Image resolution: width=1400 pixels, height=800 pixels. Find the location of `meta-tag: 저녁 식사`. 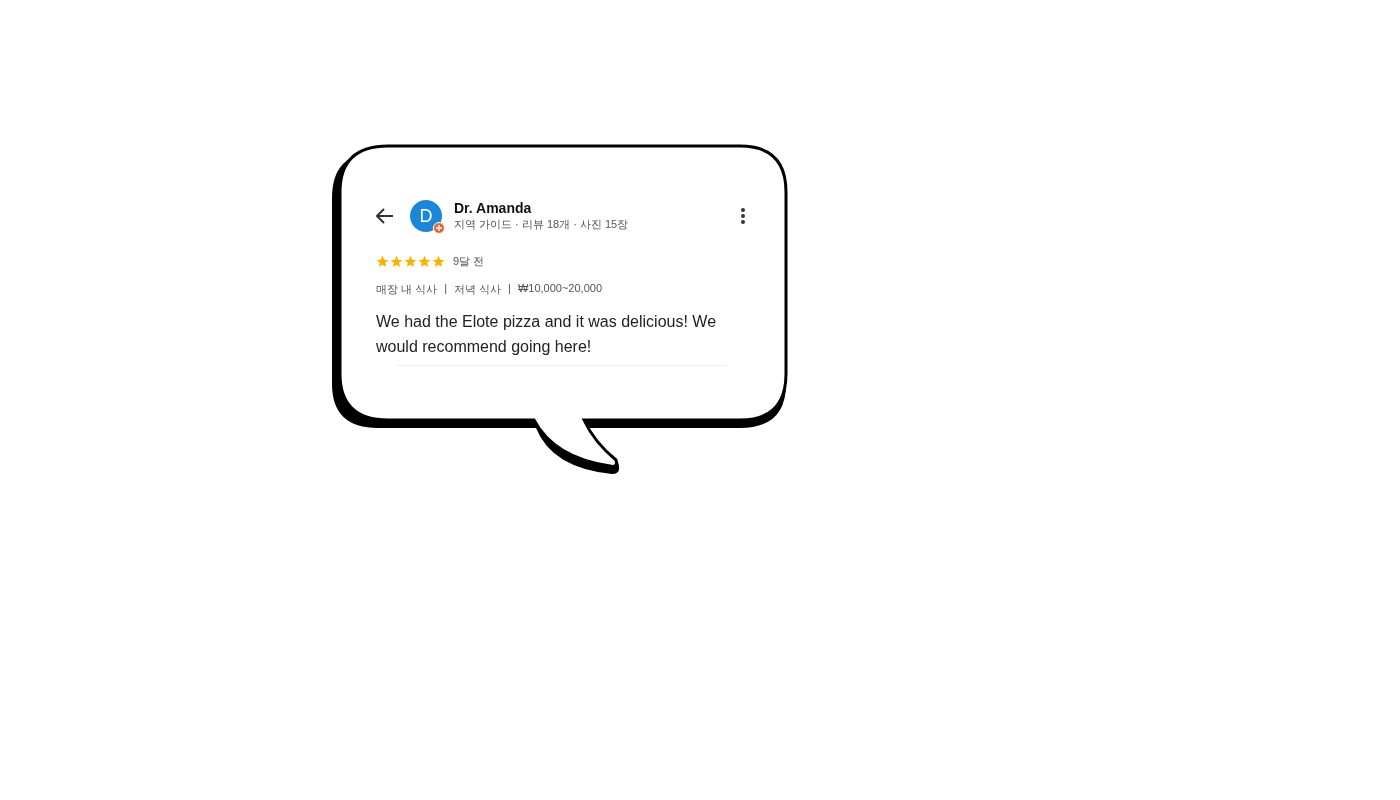

meta-tag: 저녁 식사 is located at coordinates (478, 289).